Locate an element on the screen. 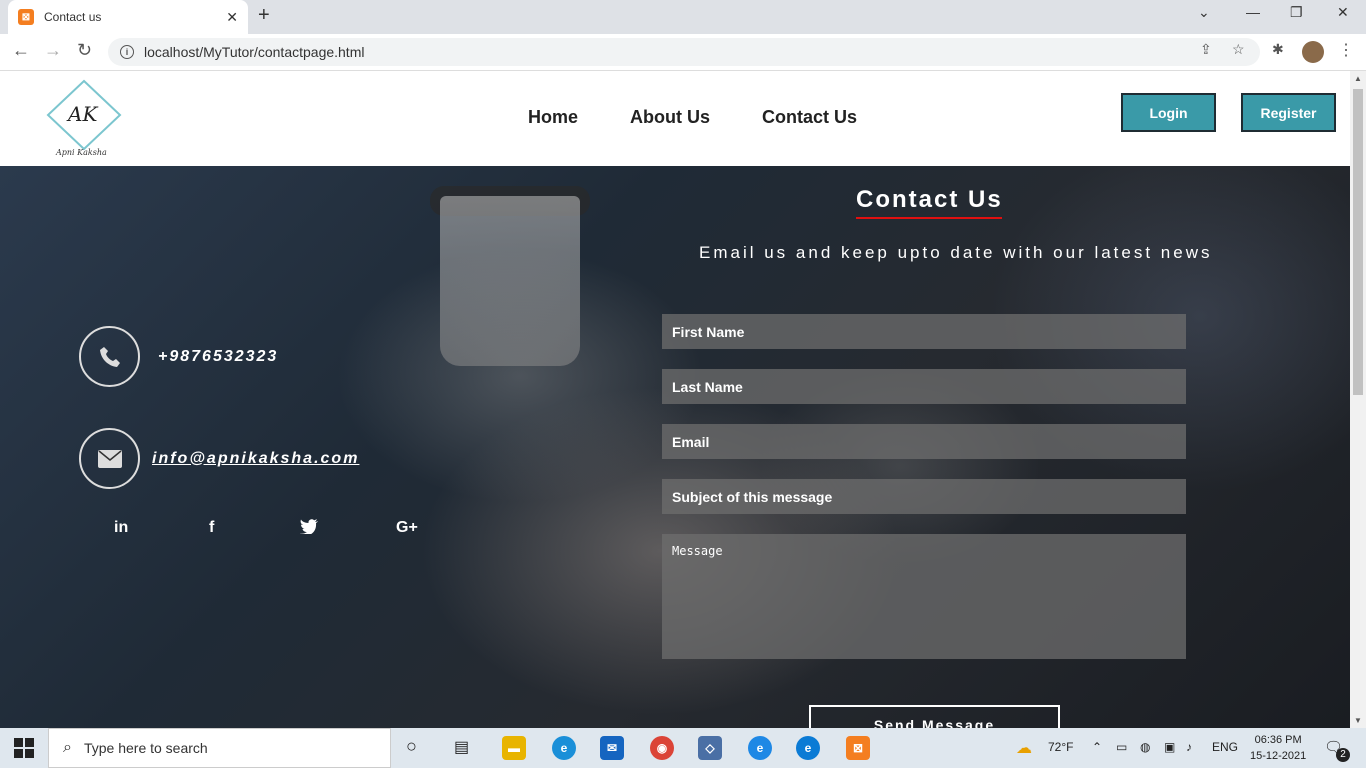  windows-start-icon is located at coordinates (24, 748).